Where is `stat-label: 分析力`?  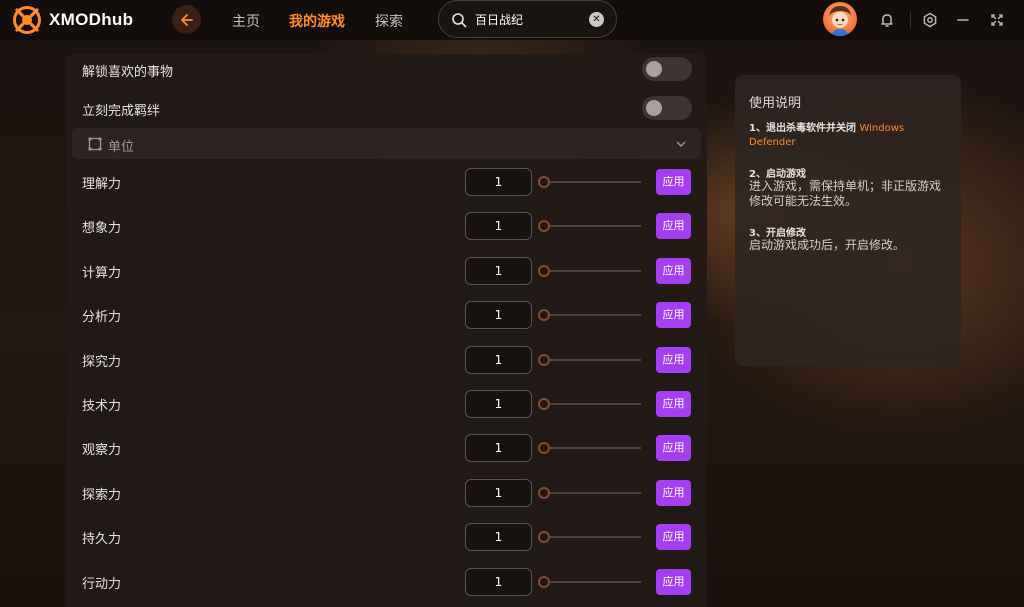 stat-label: 分析力 is located at coordinates (102, 317).